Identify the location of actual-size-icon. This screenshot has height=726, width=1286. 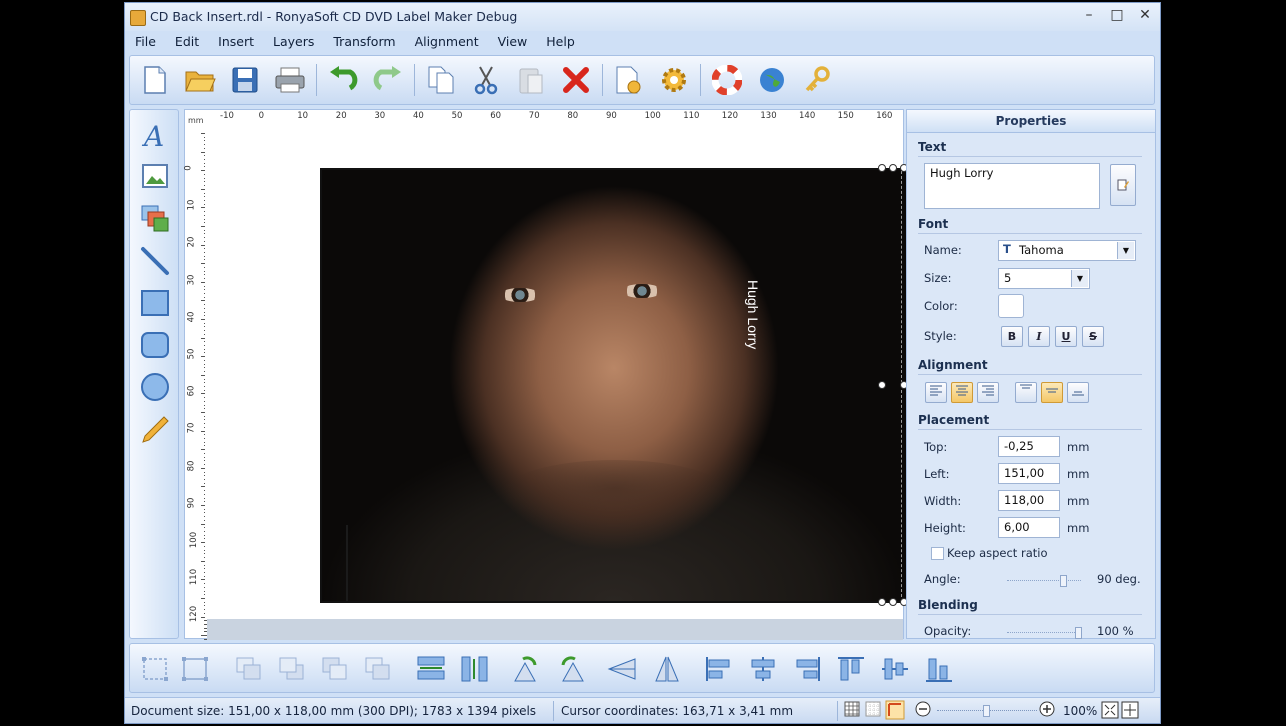
(1130, 711).